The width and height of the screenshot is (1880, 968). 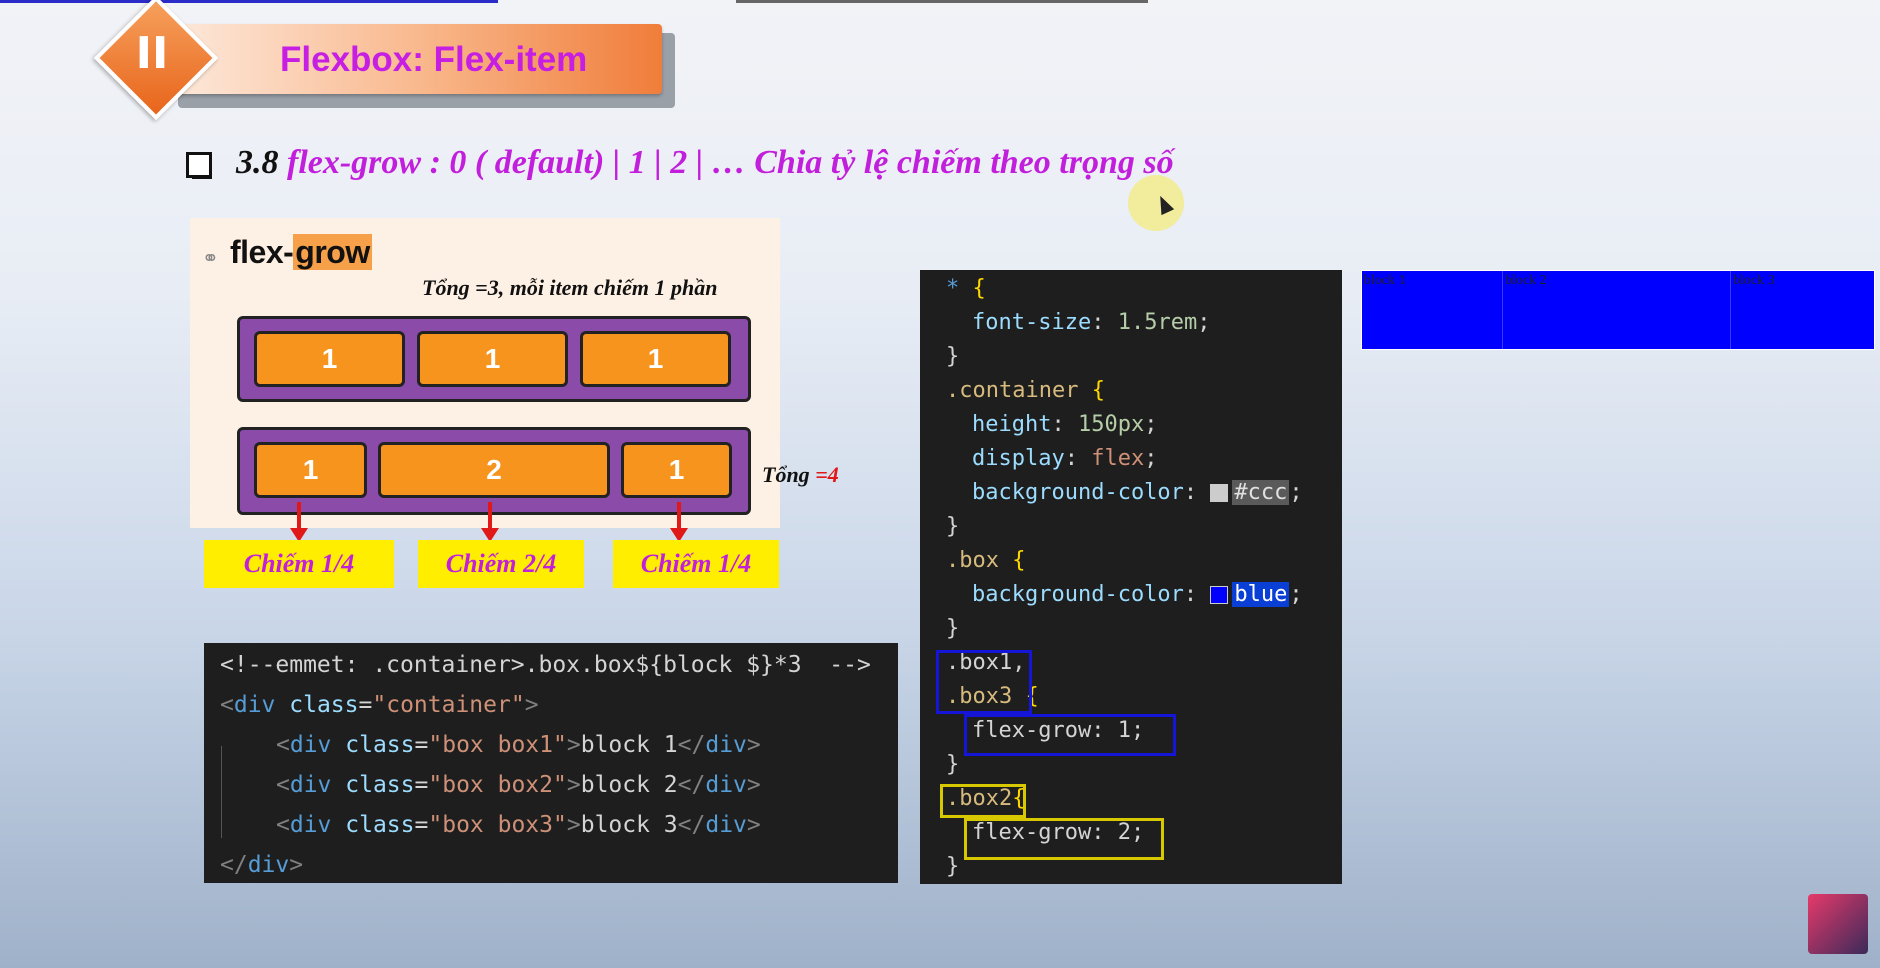 What do you see at coordinates (518, 785) in the screenshot?
I see `code-line-box2: <div class="box box2">block 2</div>` at bounding box center [518, 785].